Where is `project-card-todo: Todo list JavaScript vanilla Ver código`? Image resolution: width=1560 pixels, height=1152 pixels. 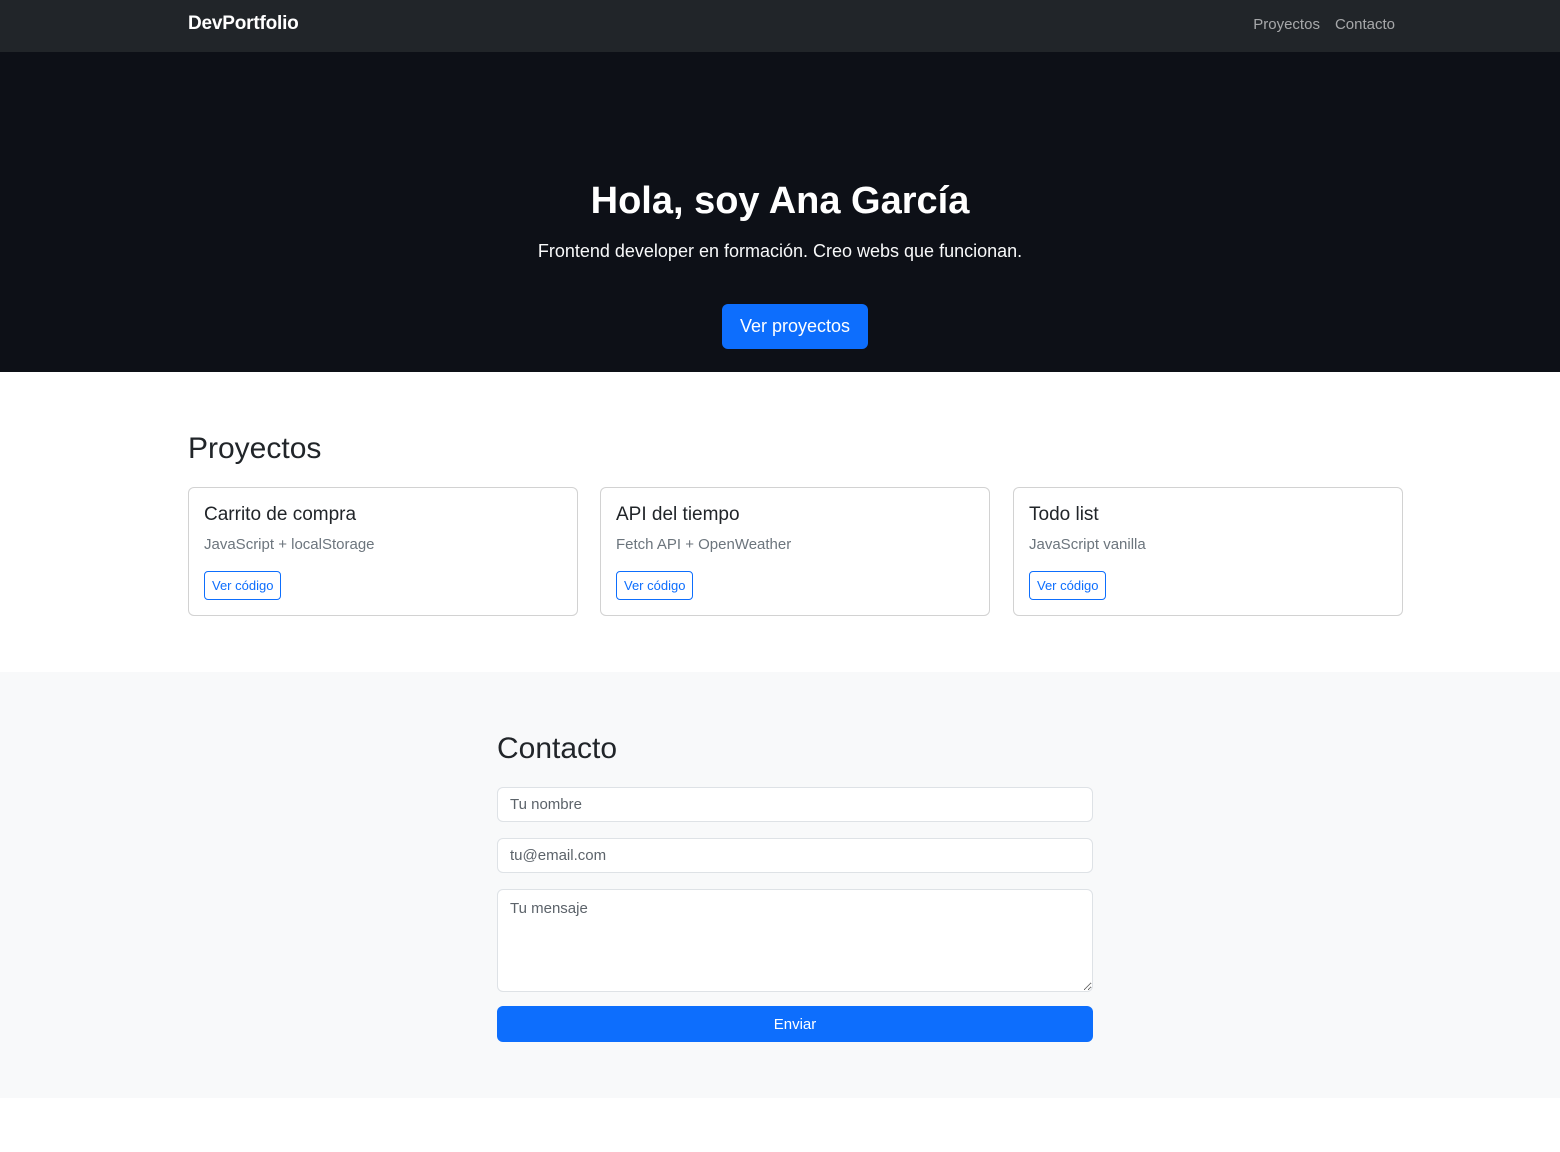
project-card-todo: Todo list JavaScript vanilla Ver código is located at coordinates (1208, 551).